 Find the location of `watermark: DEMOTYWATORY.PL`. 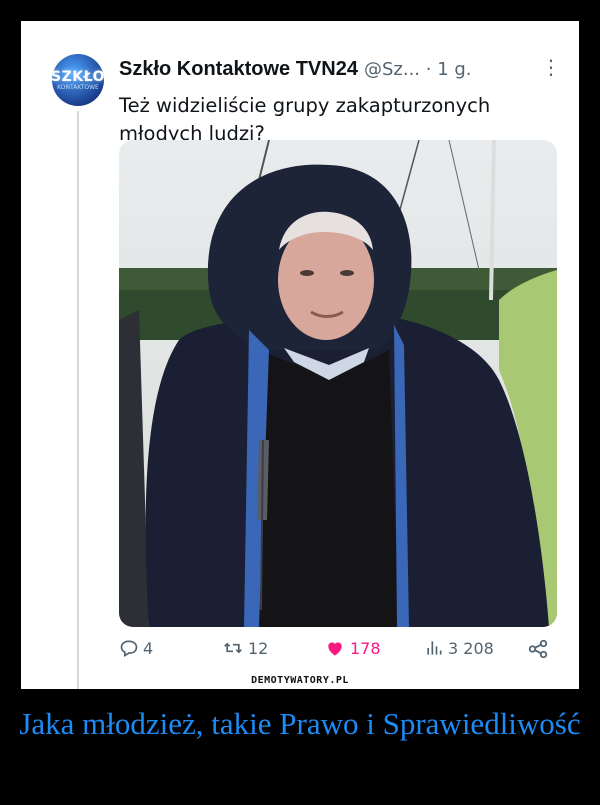

watermark: DEMOTYWATORY.PL is located at coordinates (300, 680).